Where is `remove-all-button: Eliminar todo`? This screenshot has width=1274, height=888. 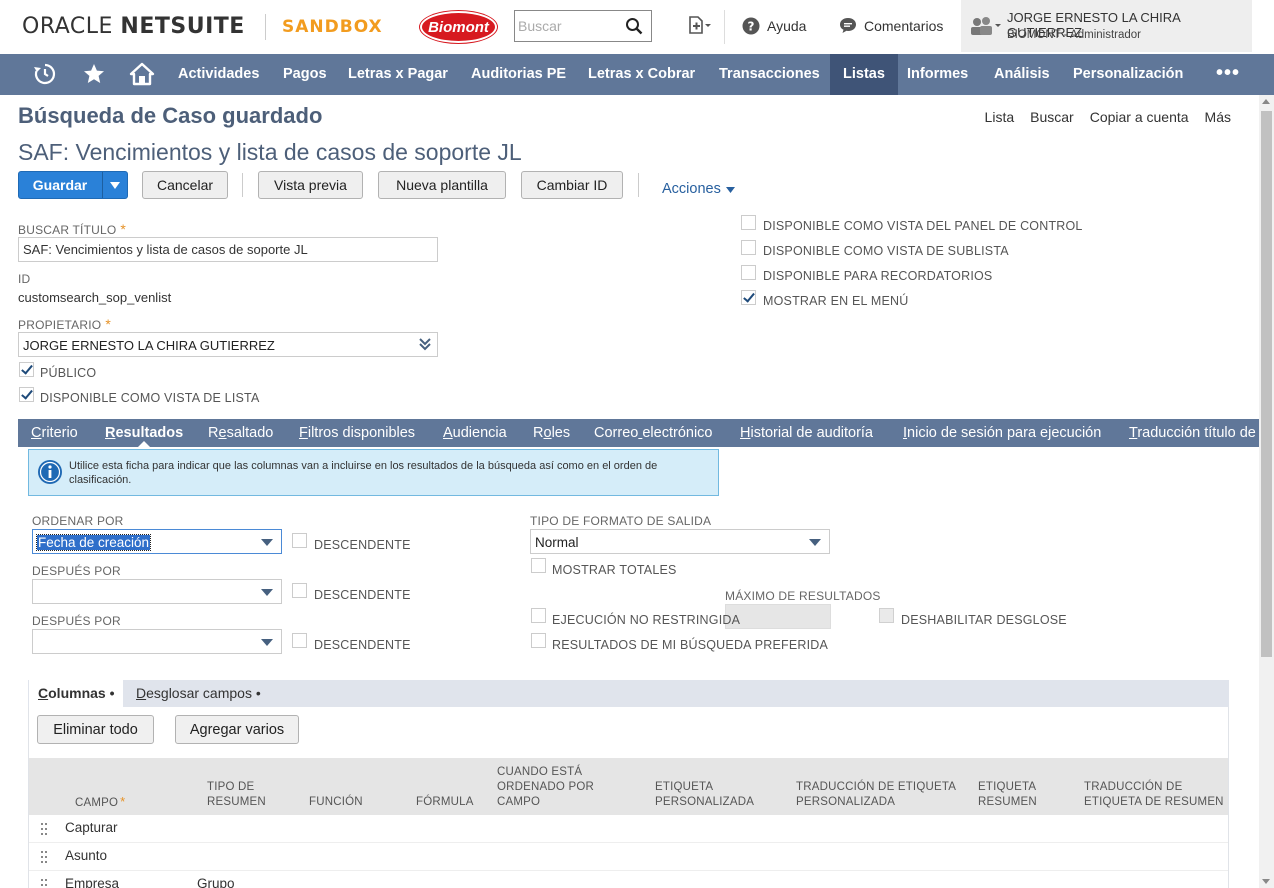
remove-all-button: Eliminar todo is located at coordinates (95, 729).